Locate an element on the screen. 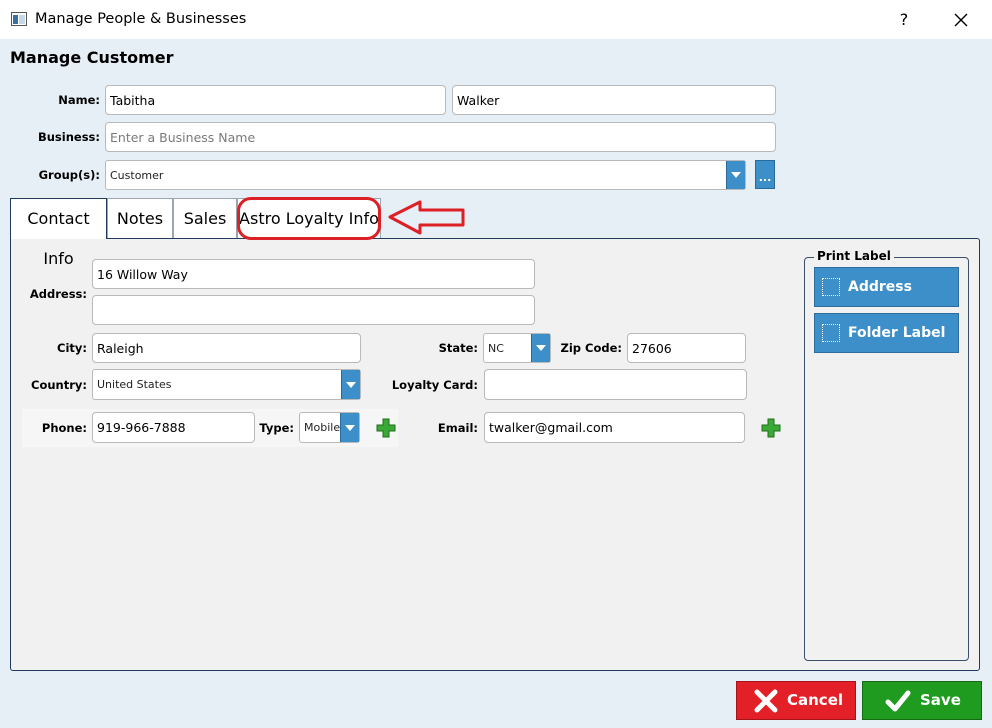  phone-input is located at coordinates (173, 427).